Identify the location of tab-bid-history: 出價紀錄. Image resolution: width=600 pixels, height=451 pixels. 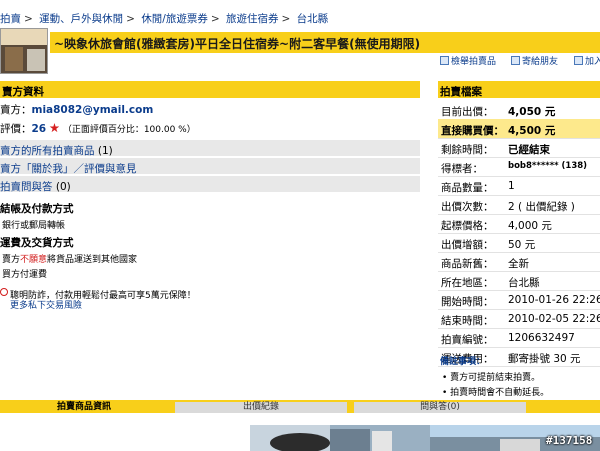
(261, 407).